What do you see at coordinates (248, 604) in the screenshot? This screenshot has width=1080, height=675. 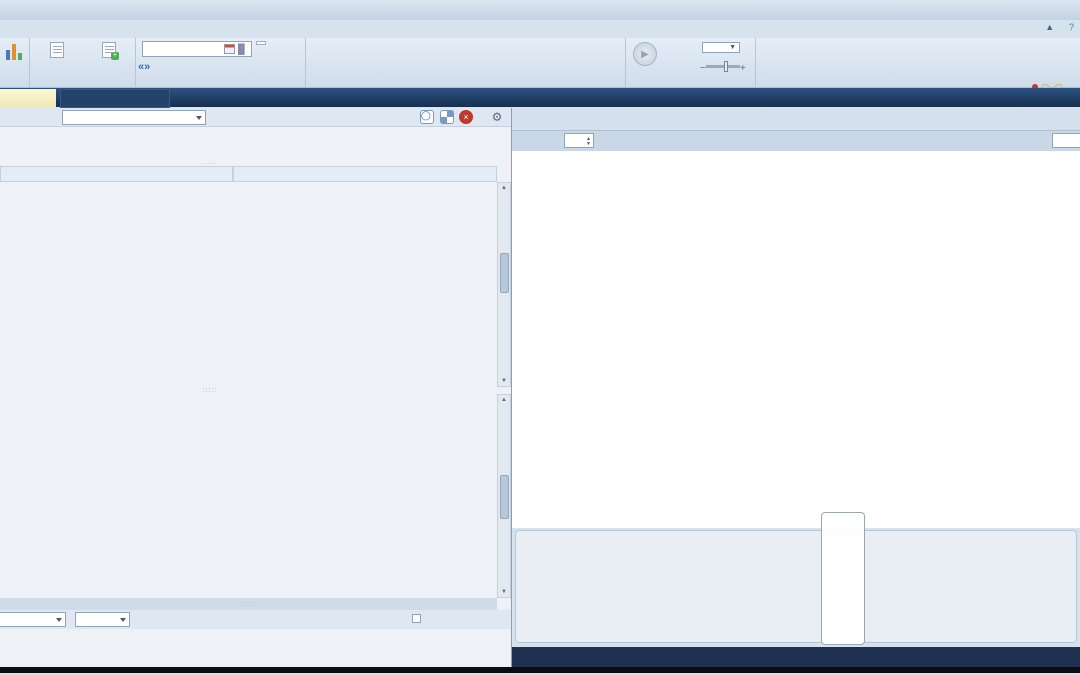 I see `splitter: :::::` at bounding box center [248, 604].